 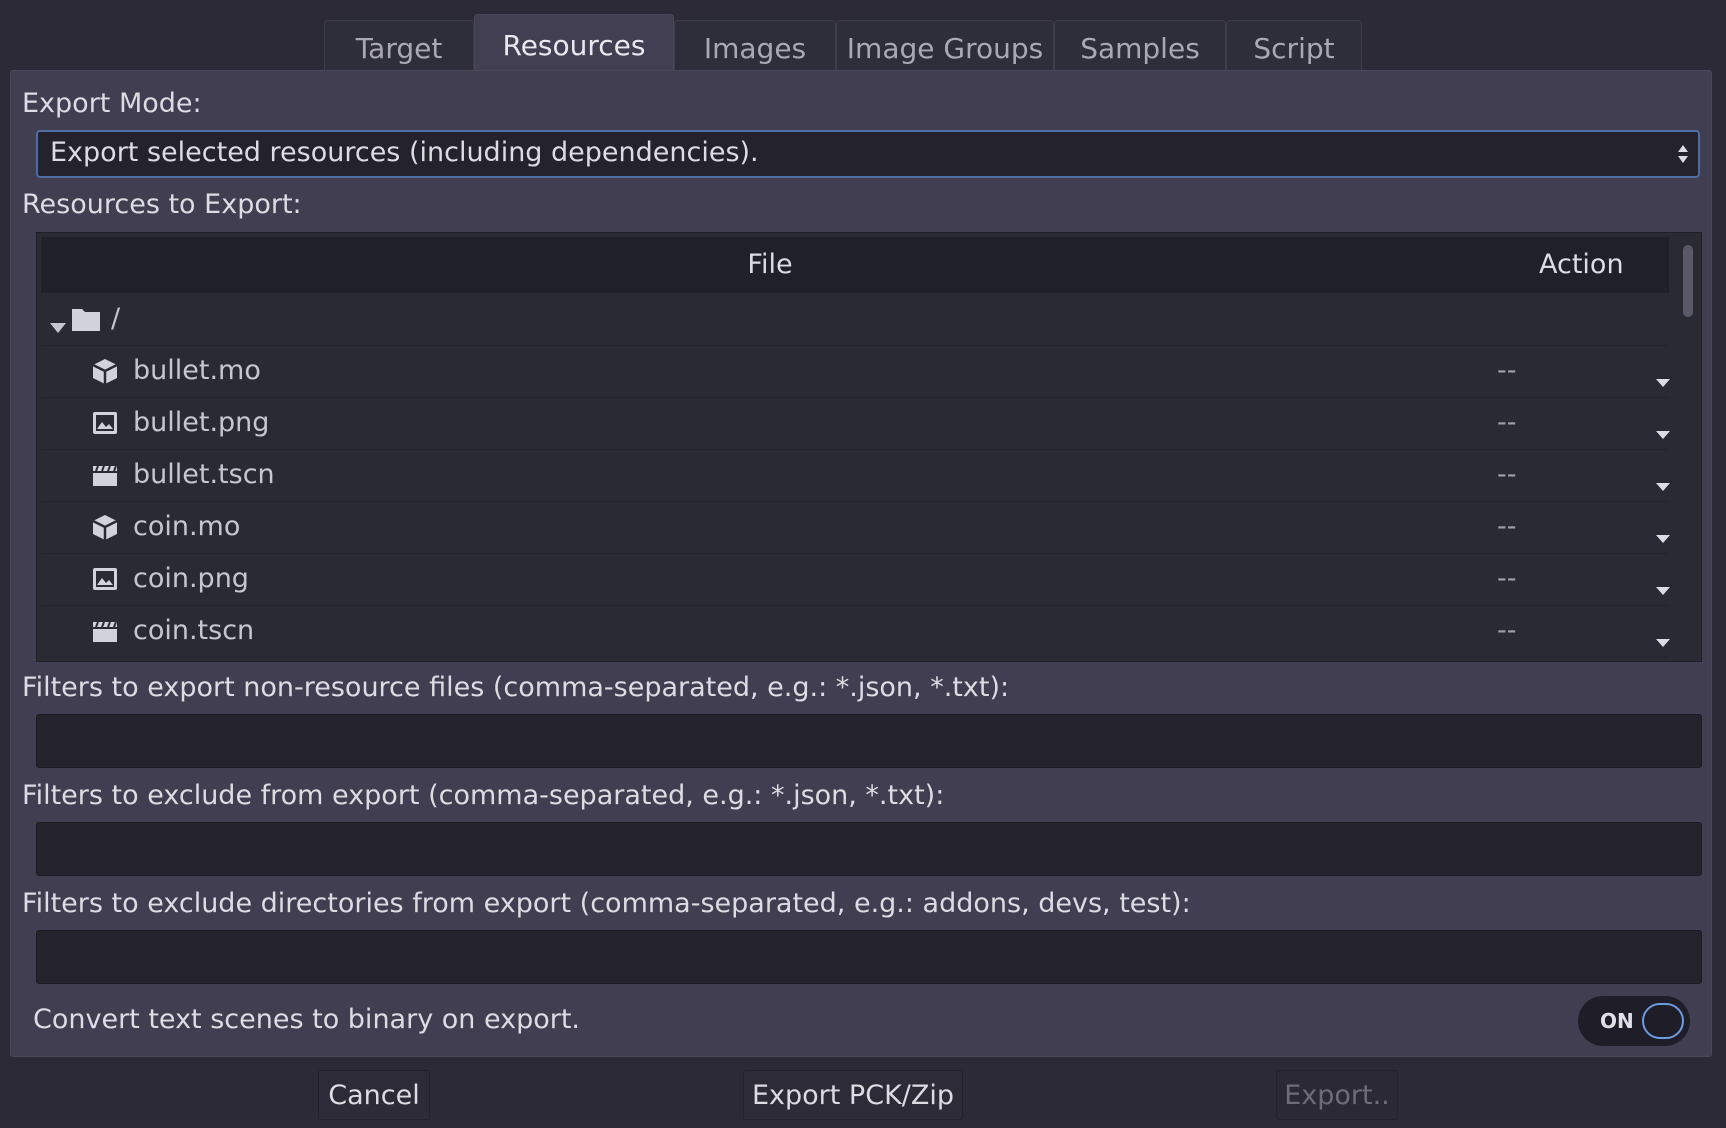 I want to click on resource-filename: coin.mo, so click(x=187, y=526).